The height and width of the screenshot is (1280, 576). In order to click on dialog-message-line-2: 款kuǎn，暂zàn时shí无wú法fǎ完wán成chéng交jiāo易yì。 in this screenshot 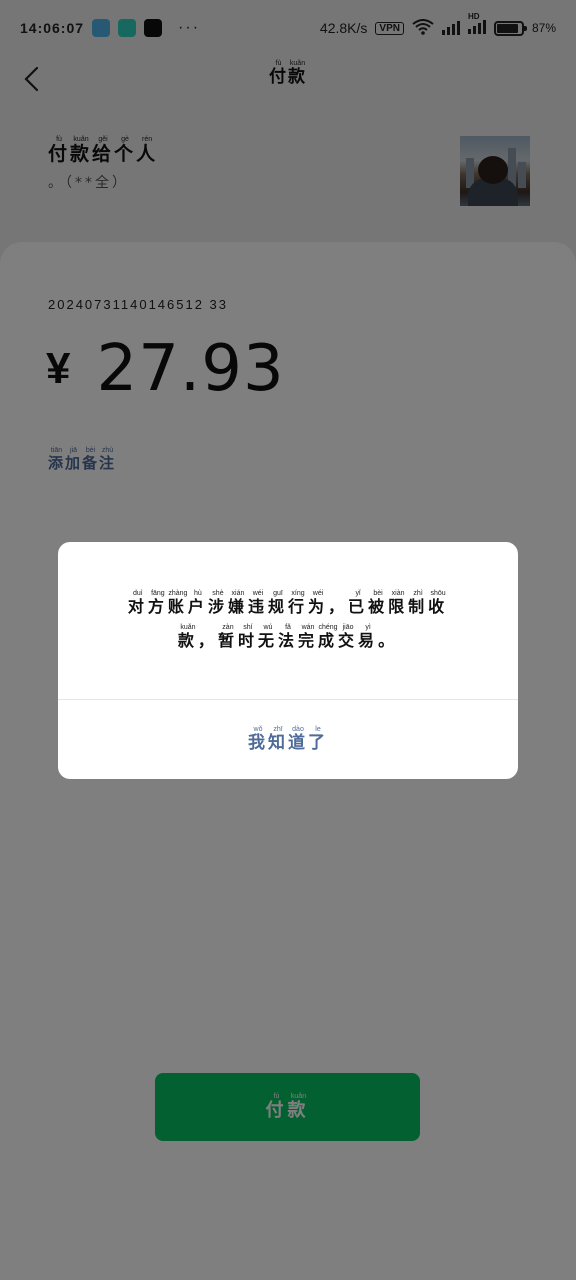, I will do `click(288, 641)`.